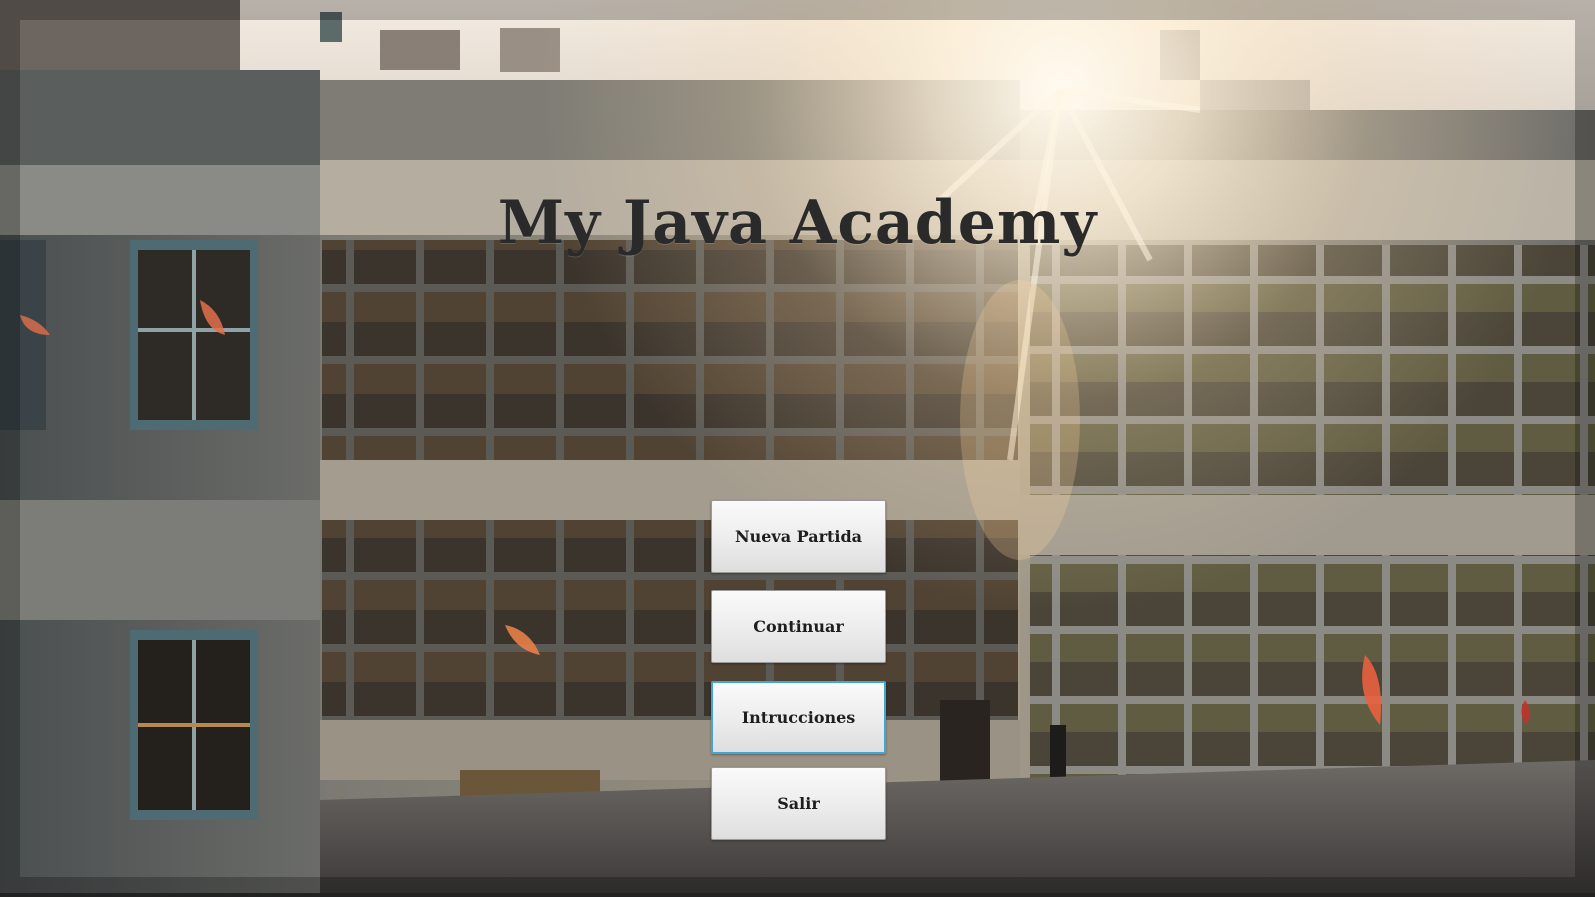 The width and height of the screenshot is (1595, 897). Describe the element at coordinates (798, 717) in the screenshot. I see `instructions-button: Intrucciones` at that location.